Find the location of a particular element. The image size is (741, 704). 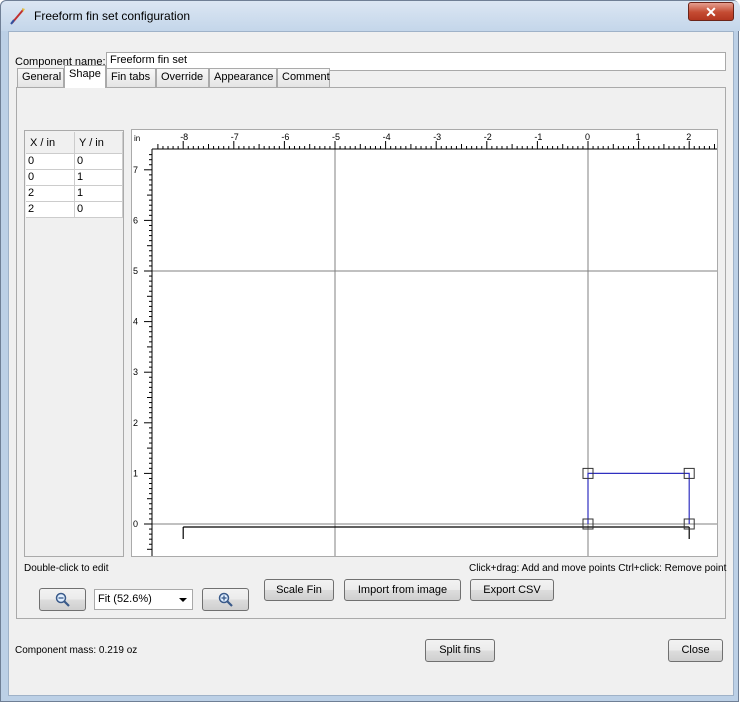

x-tick-label: 2 is located at coordinates (688, 137).